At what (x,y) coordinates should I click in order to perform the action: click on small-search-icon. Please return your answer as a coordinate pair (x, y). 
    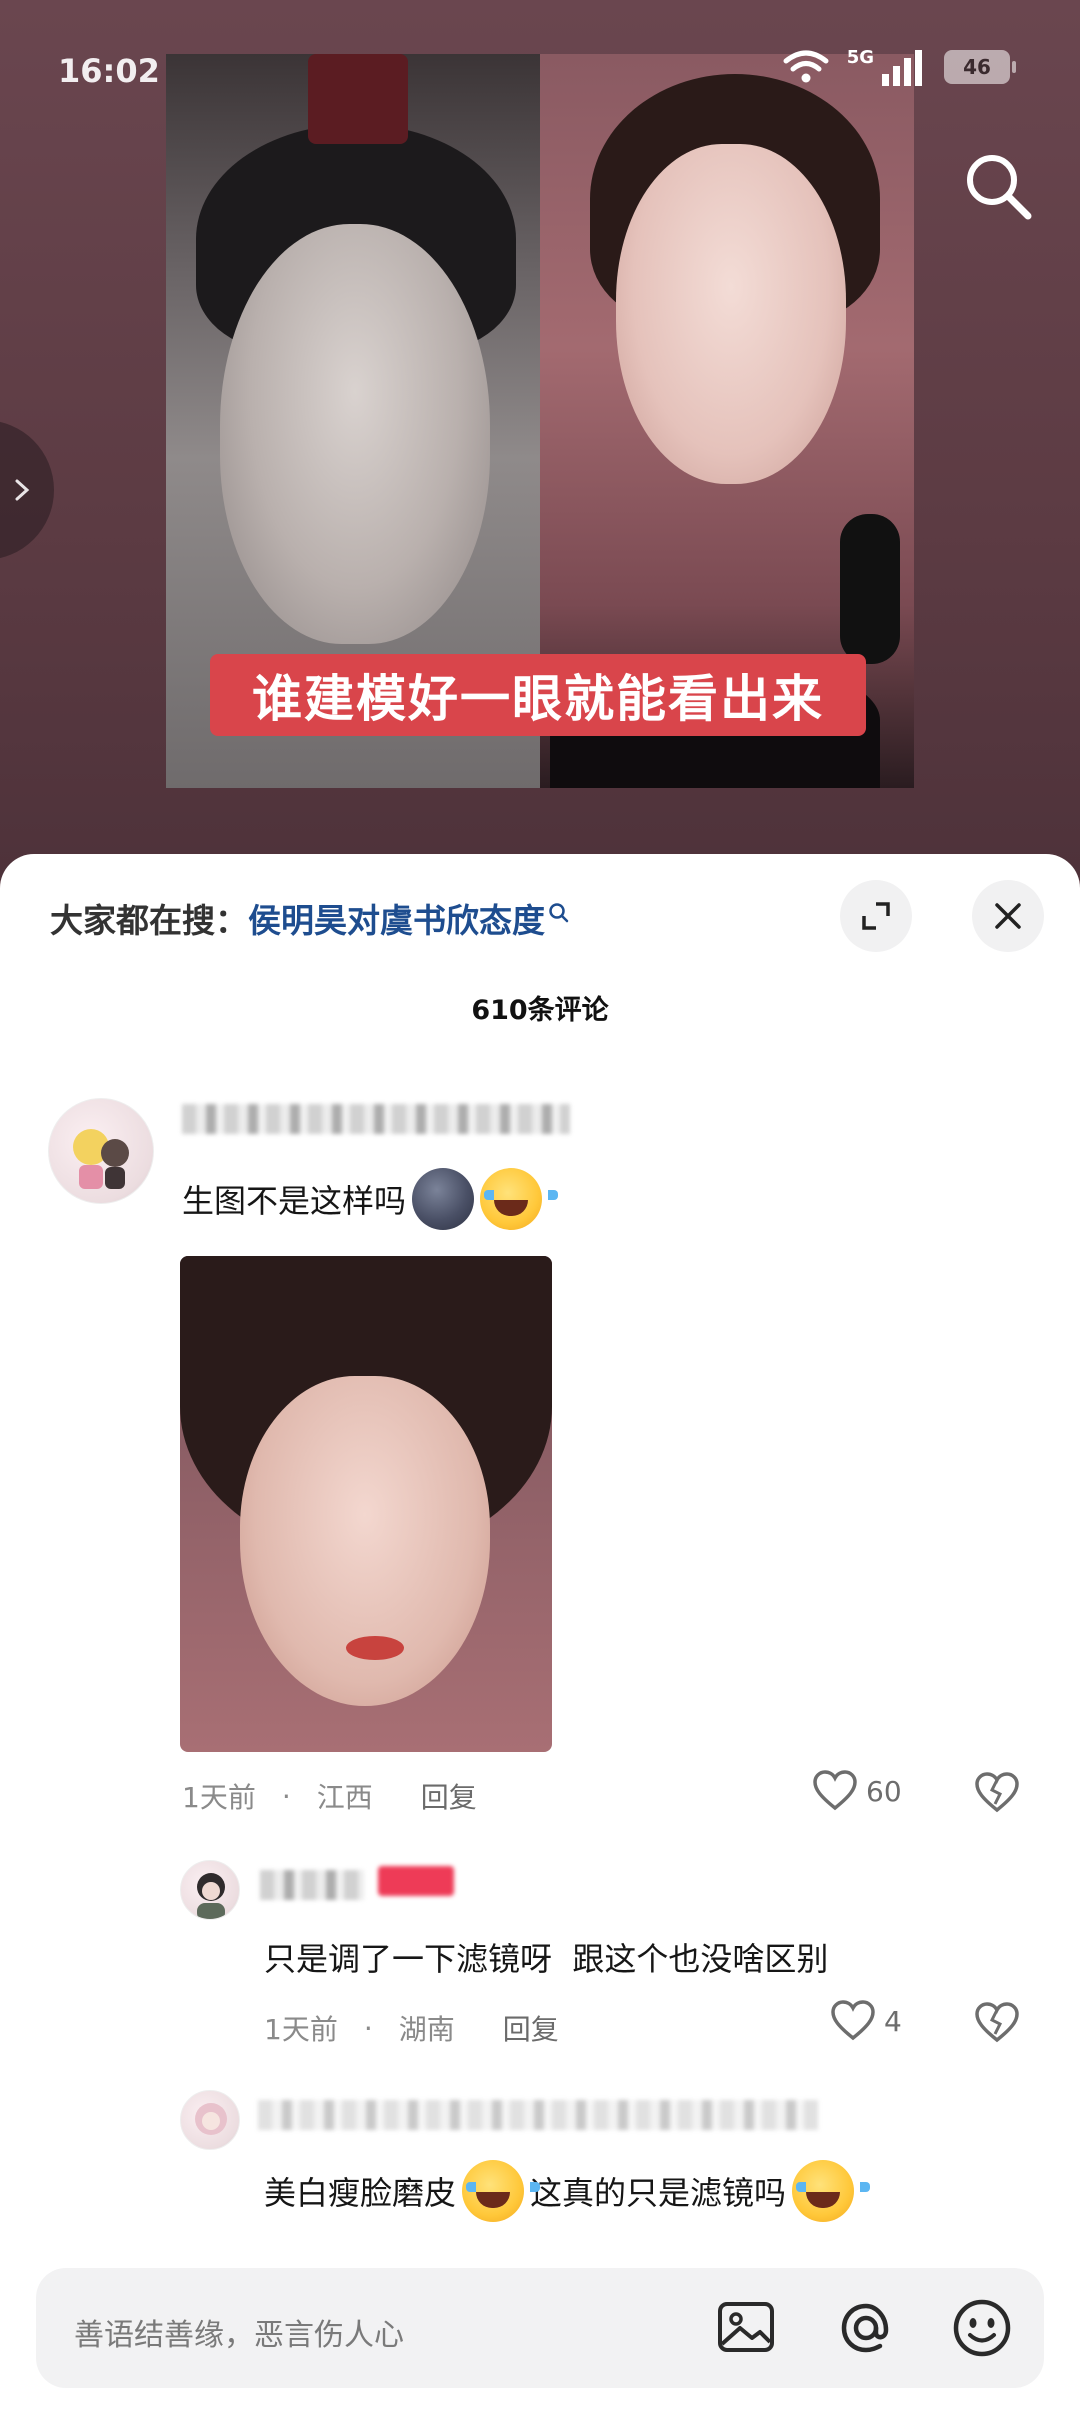
    Looking at the image, I should click on (559, 913).